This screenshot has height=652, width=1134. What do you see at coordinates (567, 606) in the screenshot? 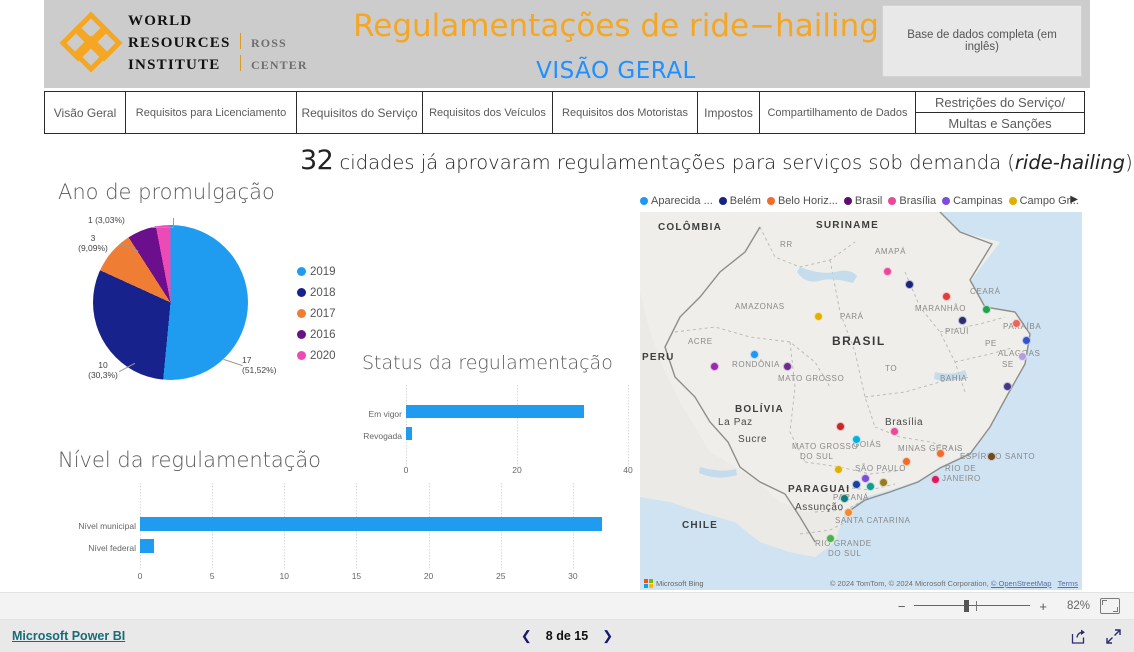
I see `zoom-toolbar: − + 82%` at bounding box center [567, 606].